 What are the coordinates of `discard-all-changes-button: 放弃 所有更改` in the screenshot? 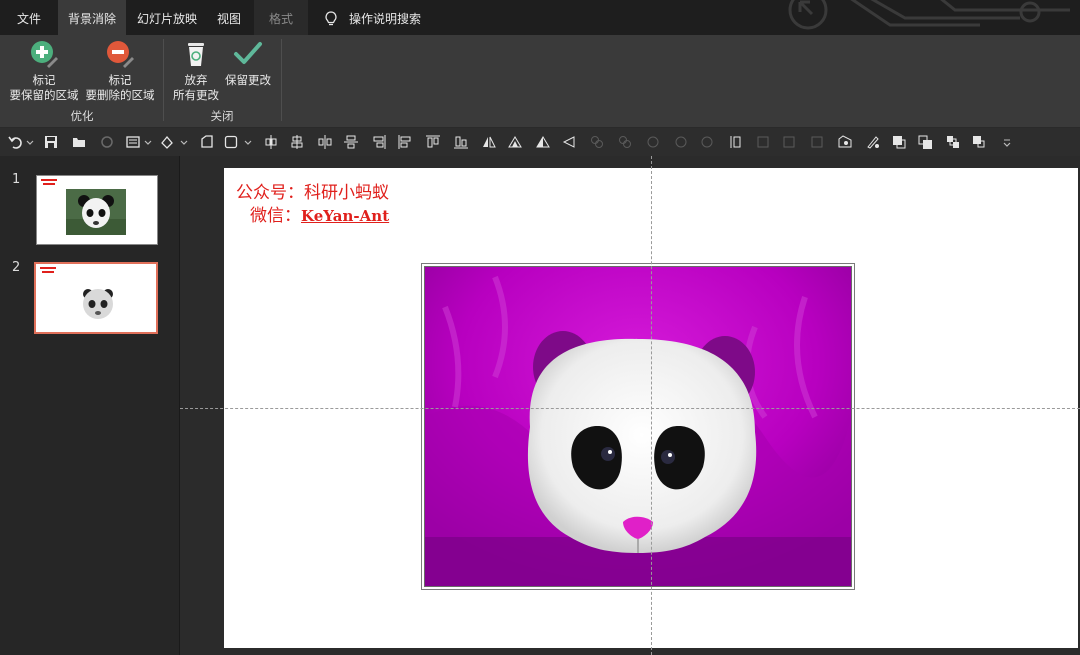 It's located at (196, 71).